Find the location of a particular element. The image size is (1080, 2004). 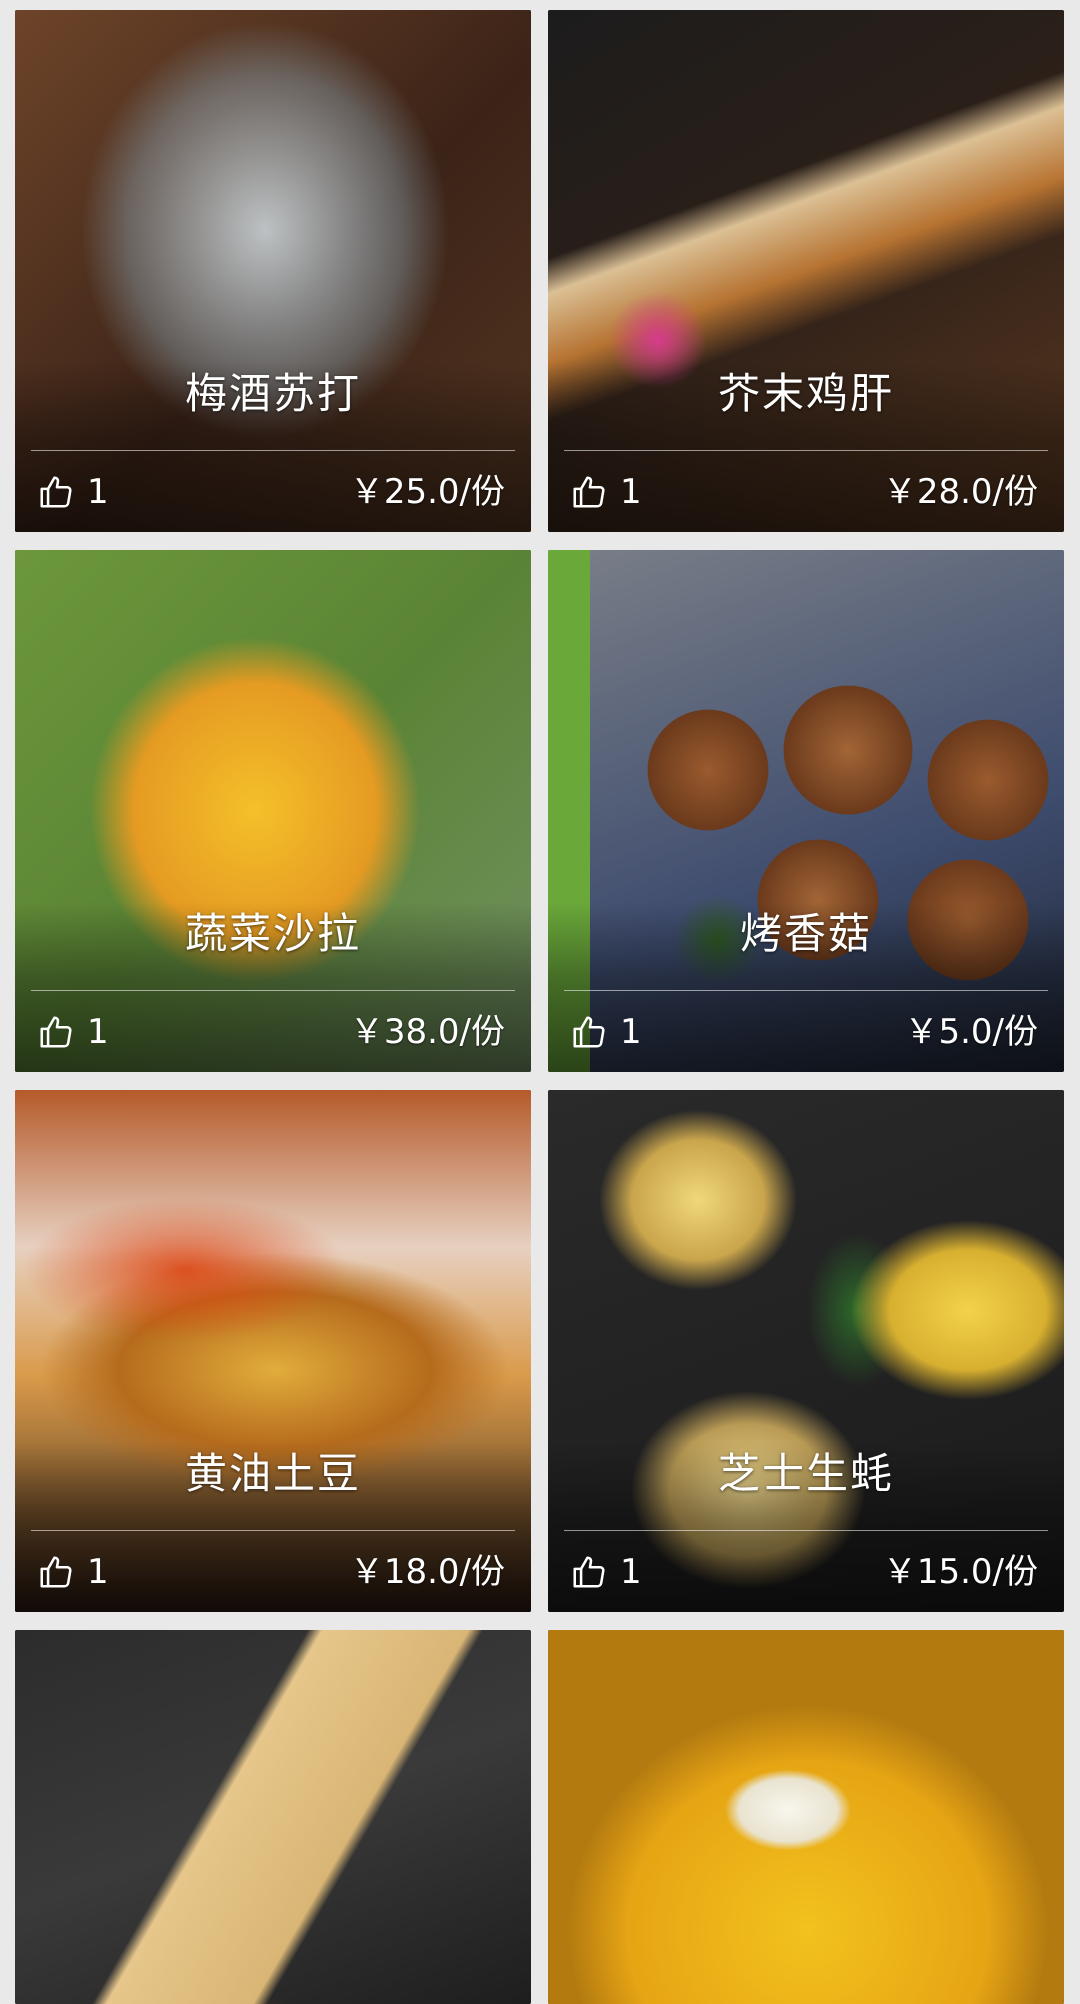

dish-card: 芥末鸡肝 1 ￥28.0/份 is located at coordinates (806, 271).